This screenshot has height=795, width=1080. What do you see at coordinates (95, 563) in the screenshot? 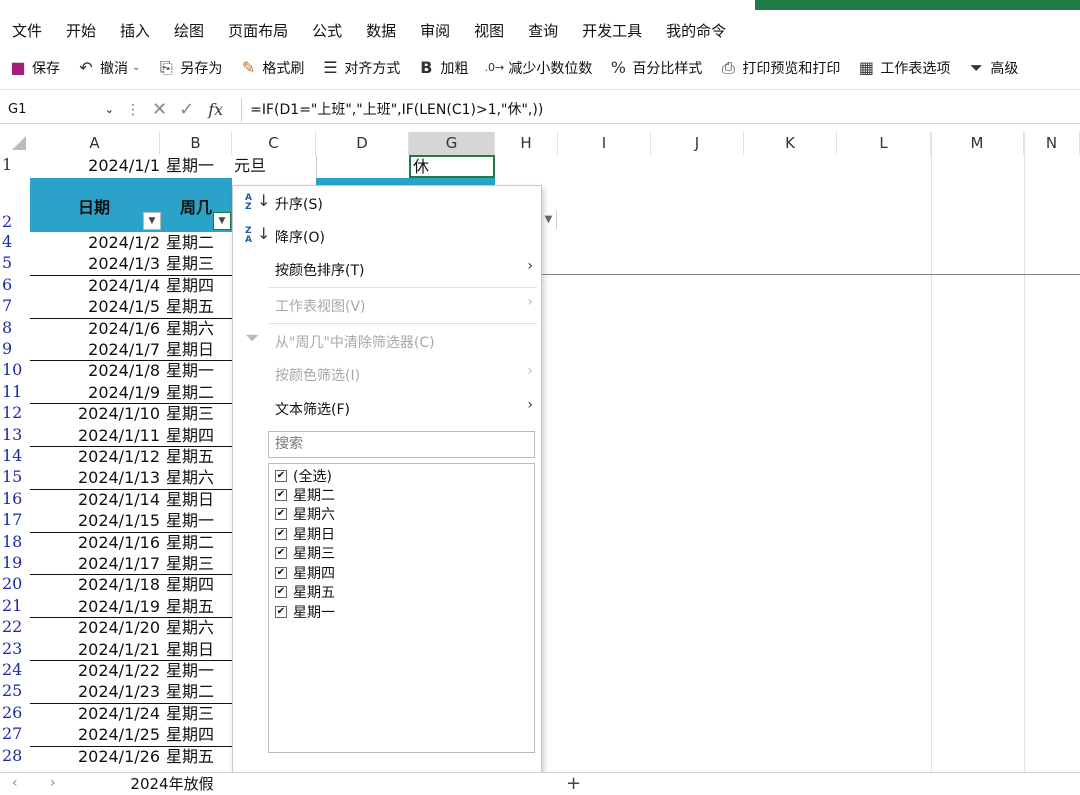
I see `date-cell: 2024/1/17` at bounding box center [95, 563].